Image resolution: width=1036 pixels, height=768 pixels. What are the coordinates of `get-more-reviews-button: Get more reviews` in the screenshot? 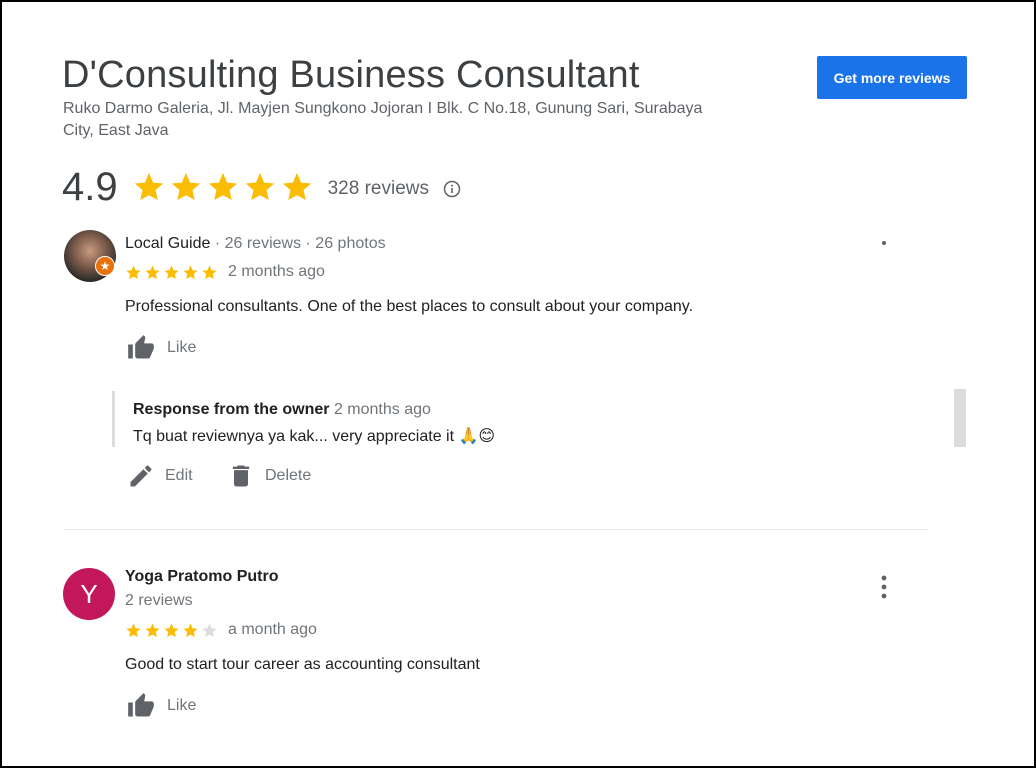 It's located at (892, 77).